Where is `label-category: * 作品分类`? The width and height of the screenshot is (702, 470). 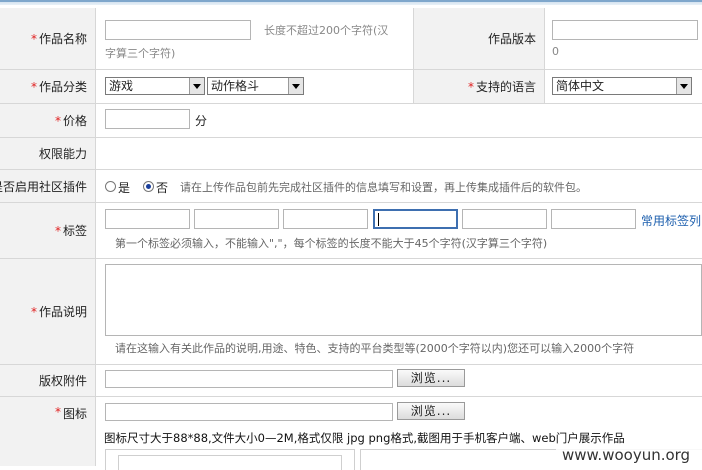 label-category: * 作品分类 is located at coordinates (48, 86).